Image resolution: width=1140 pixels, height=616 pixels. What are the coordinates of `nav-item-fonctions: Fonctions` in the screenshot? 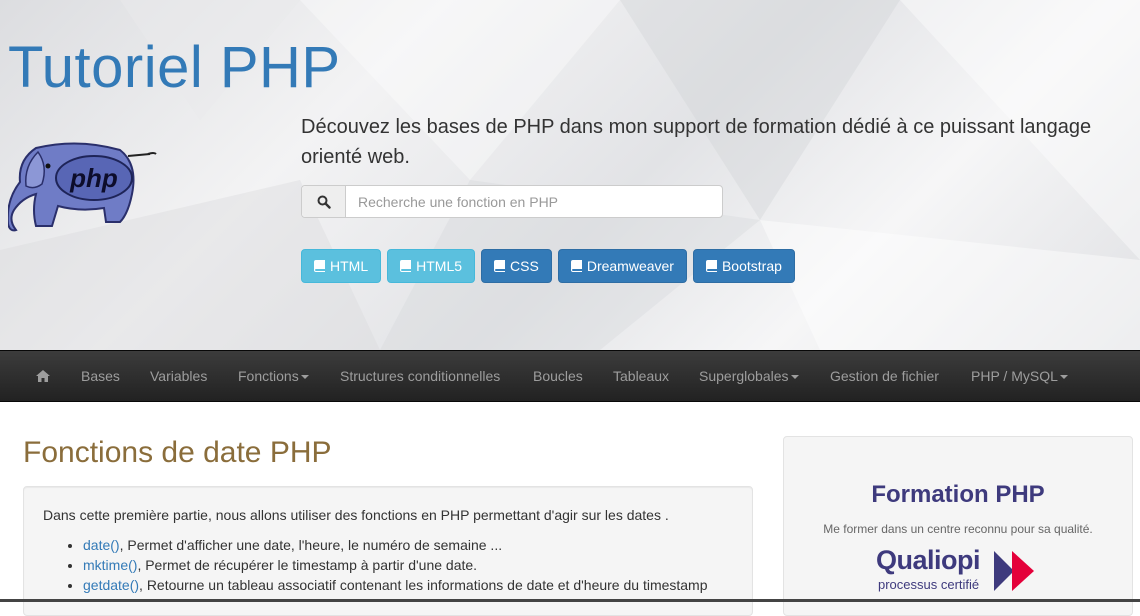 It's located at (273, 376).